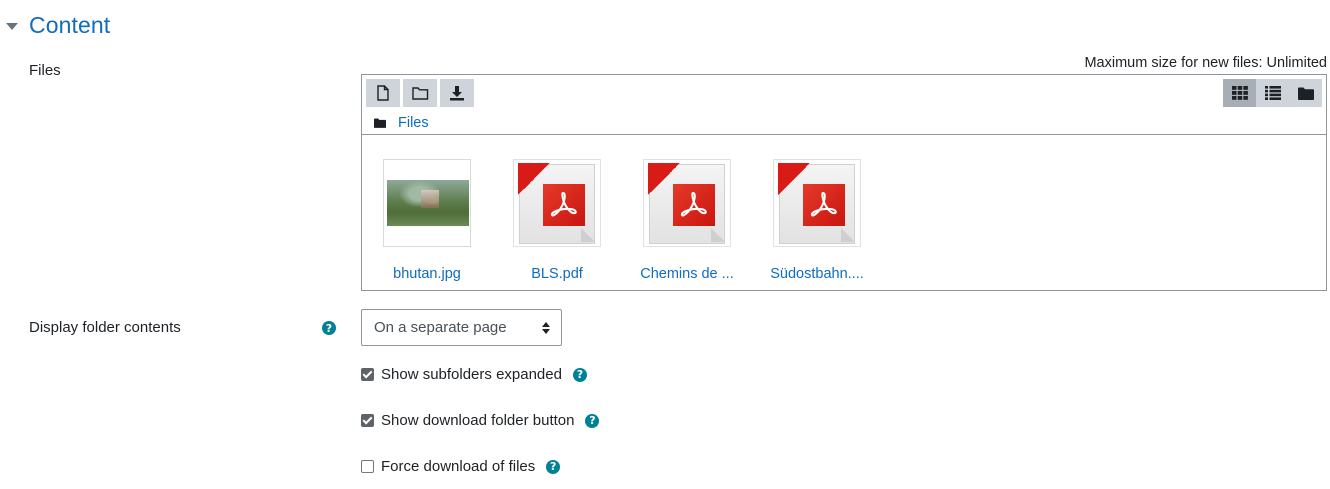 This screenshot has height=489, width=1330. Describe the element at coordinates (367, 374) in the screenshot. I see `show-subfolders-checkbox` at that location.